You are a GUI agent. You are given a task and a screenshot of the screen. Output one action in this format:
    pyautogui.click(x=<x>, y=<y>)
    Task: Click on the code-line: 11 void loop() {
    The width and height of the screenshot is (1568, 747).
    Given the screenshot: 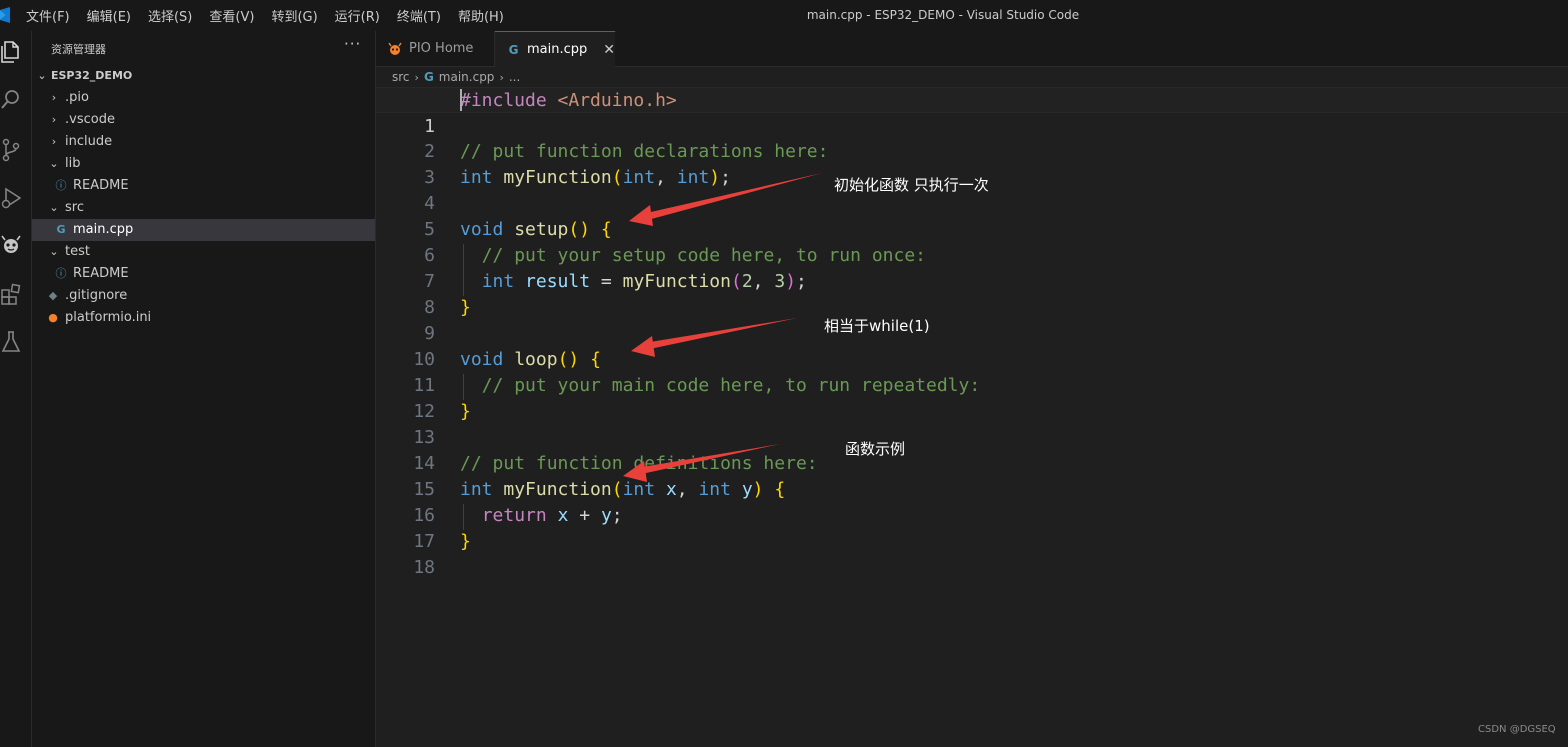 What is the action you would take?
    pyautogui.click(x=972, y=371)
    